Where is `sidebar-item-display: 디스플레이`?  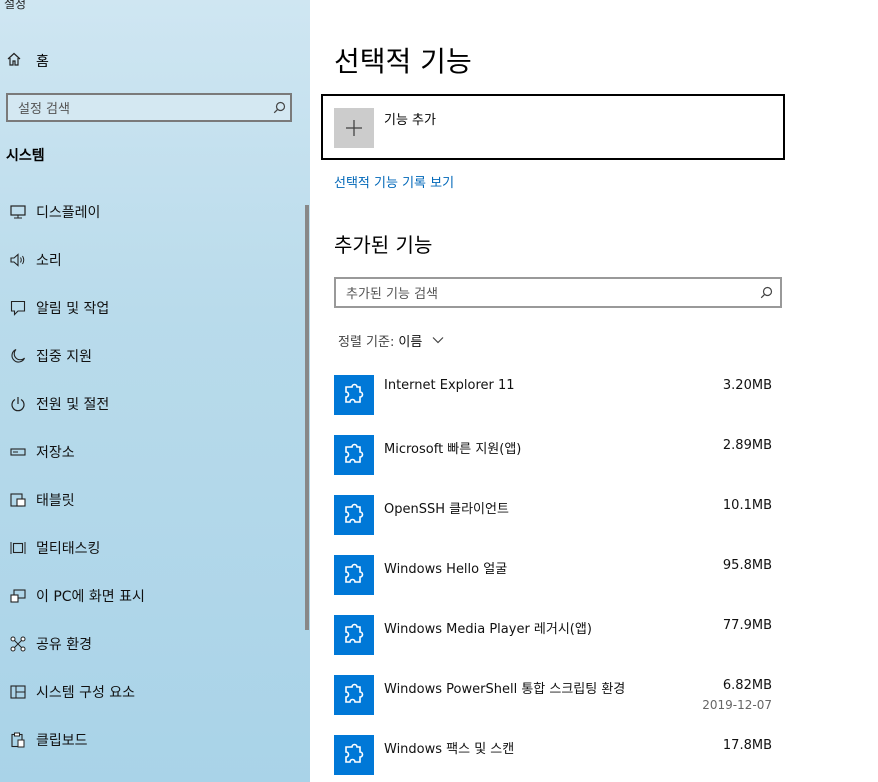 sidebar-item-display: 디스플레이 is located at coordinates (50, 212).